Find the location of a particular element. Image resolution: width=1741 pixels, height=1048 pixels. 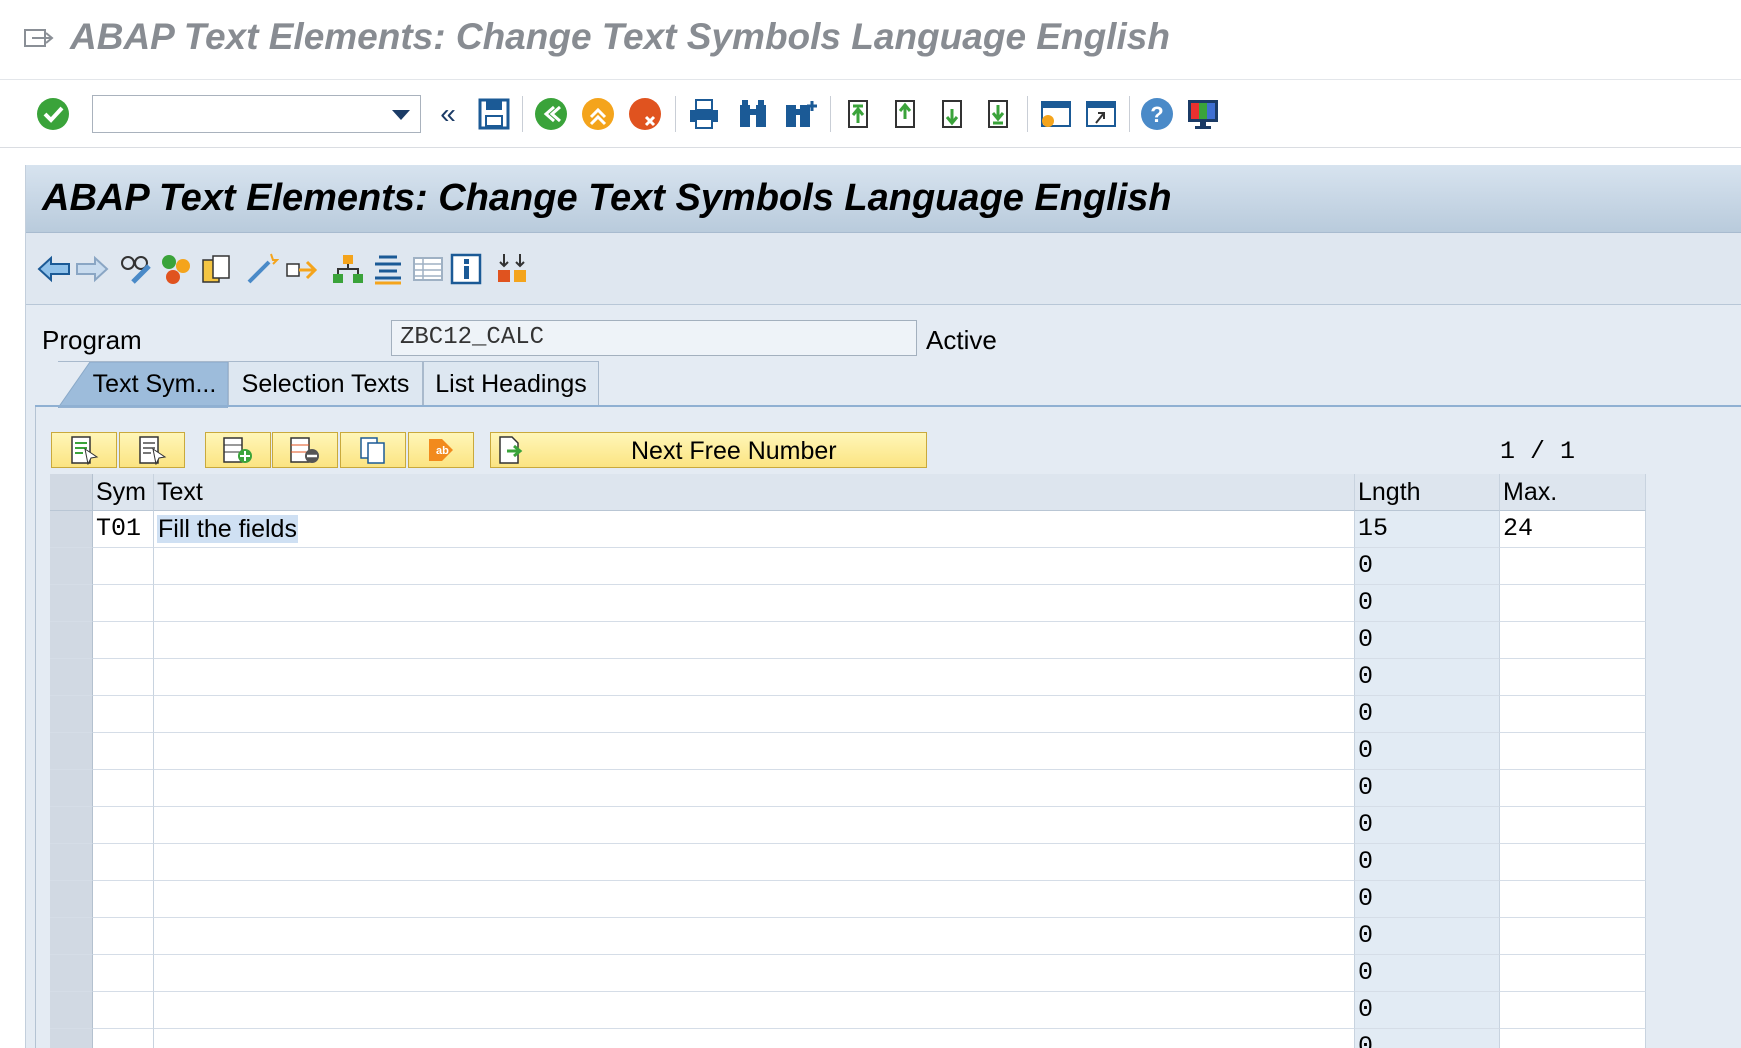

magic-wand-icon is located at coordinates (262, 269).